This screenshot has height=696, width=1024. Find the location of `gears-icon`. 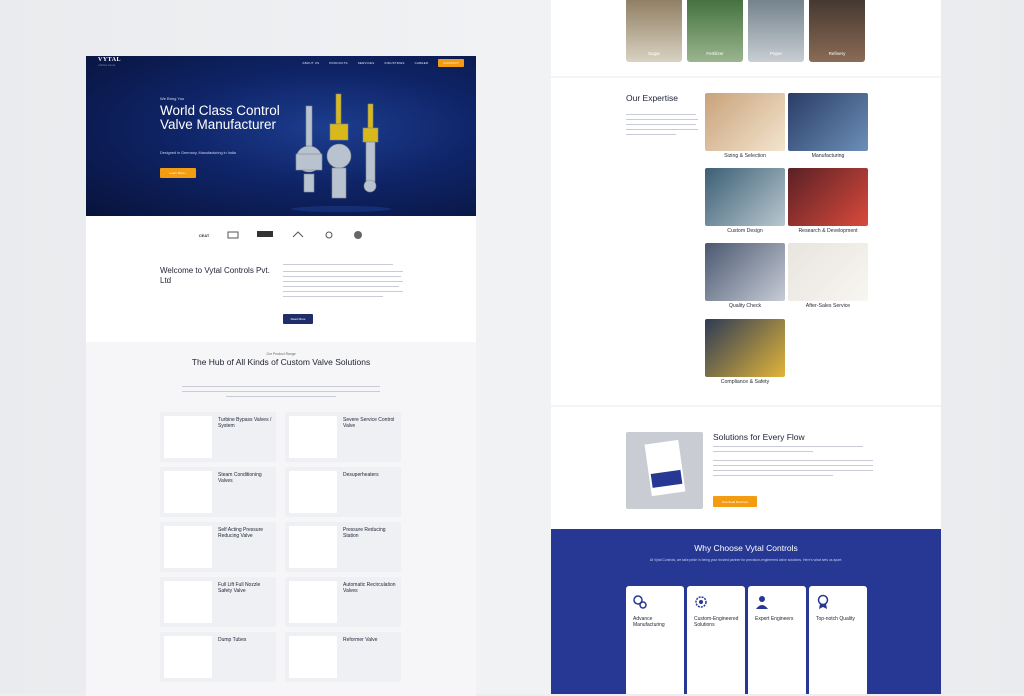

gears-icon is located at coordinates (640, 602).